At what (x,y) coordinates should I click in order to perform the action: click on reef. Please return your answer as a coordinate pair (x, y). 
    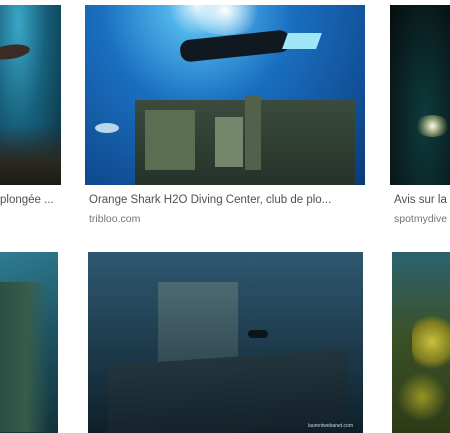
    Looking at the image, I should click on (30, 155).